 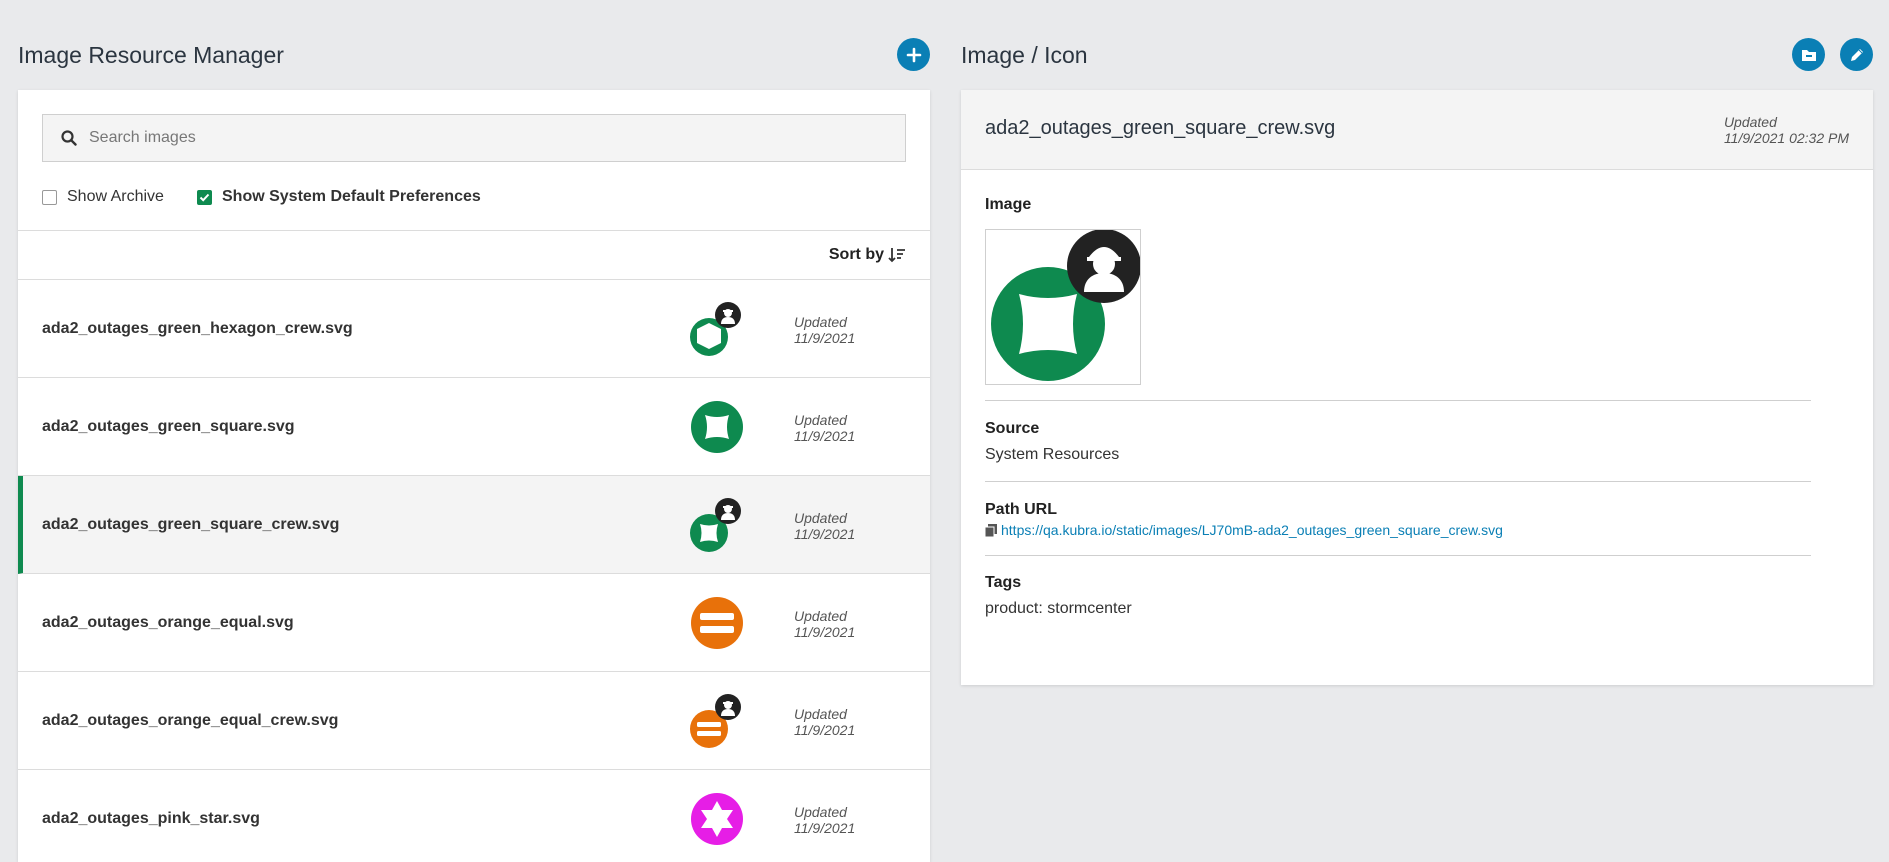 What do you see at coordinates (717, 623) in the screenshot?
I see `orange-equal-icon` at bounding box center [717, 623].